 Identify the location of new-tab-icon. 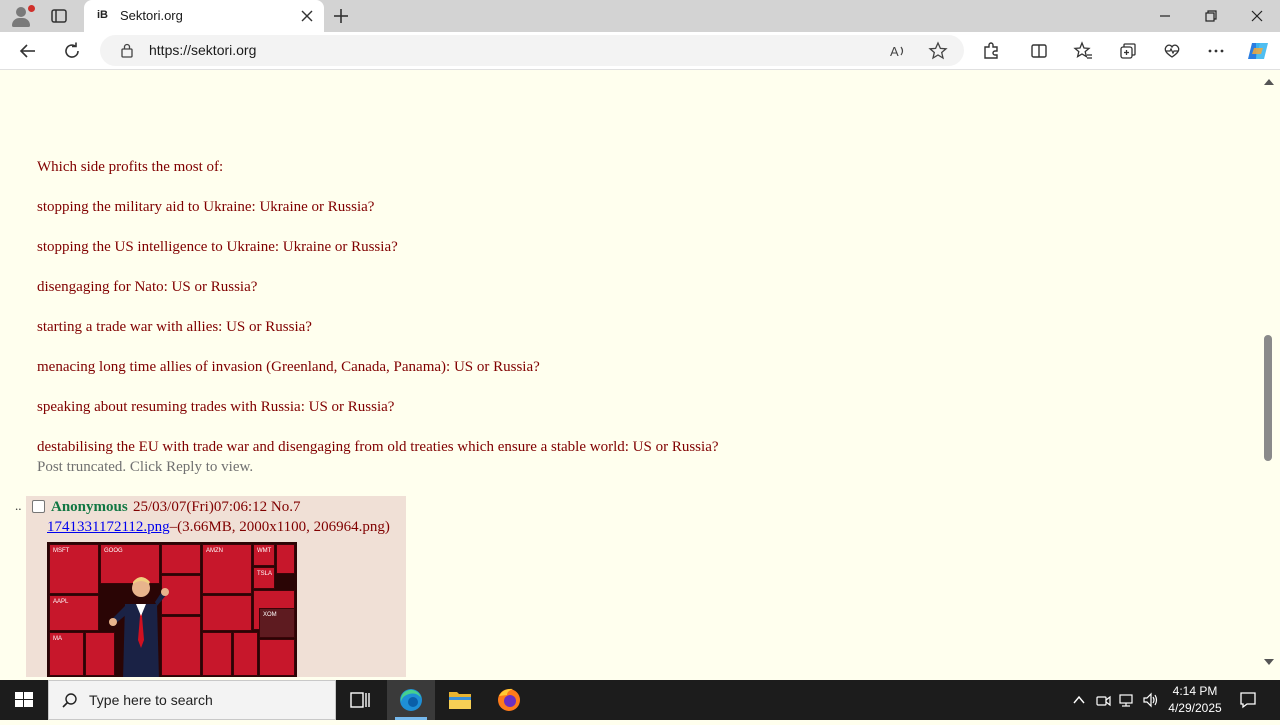
(341, 16).